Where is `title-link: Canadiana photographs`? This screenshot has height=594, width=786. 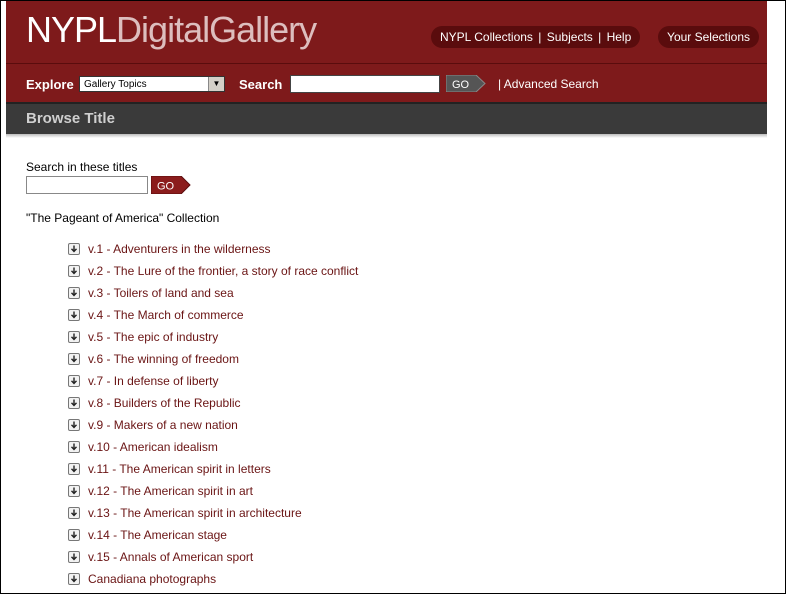
title-link: Canadiana photographs is located at coordinates (152, 579).